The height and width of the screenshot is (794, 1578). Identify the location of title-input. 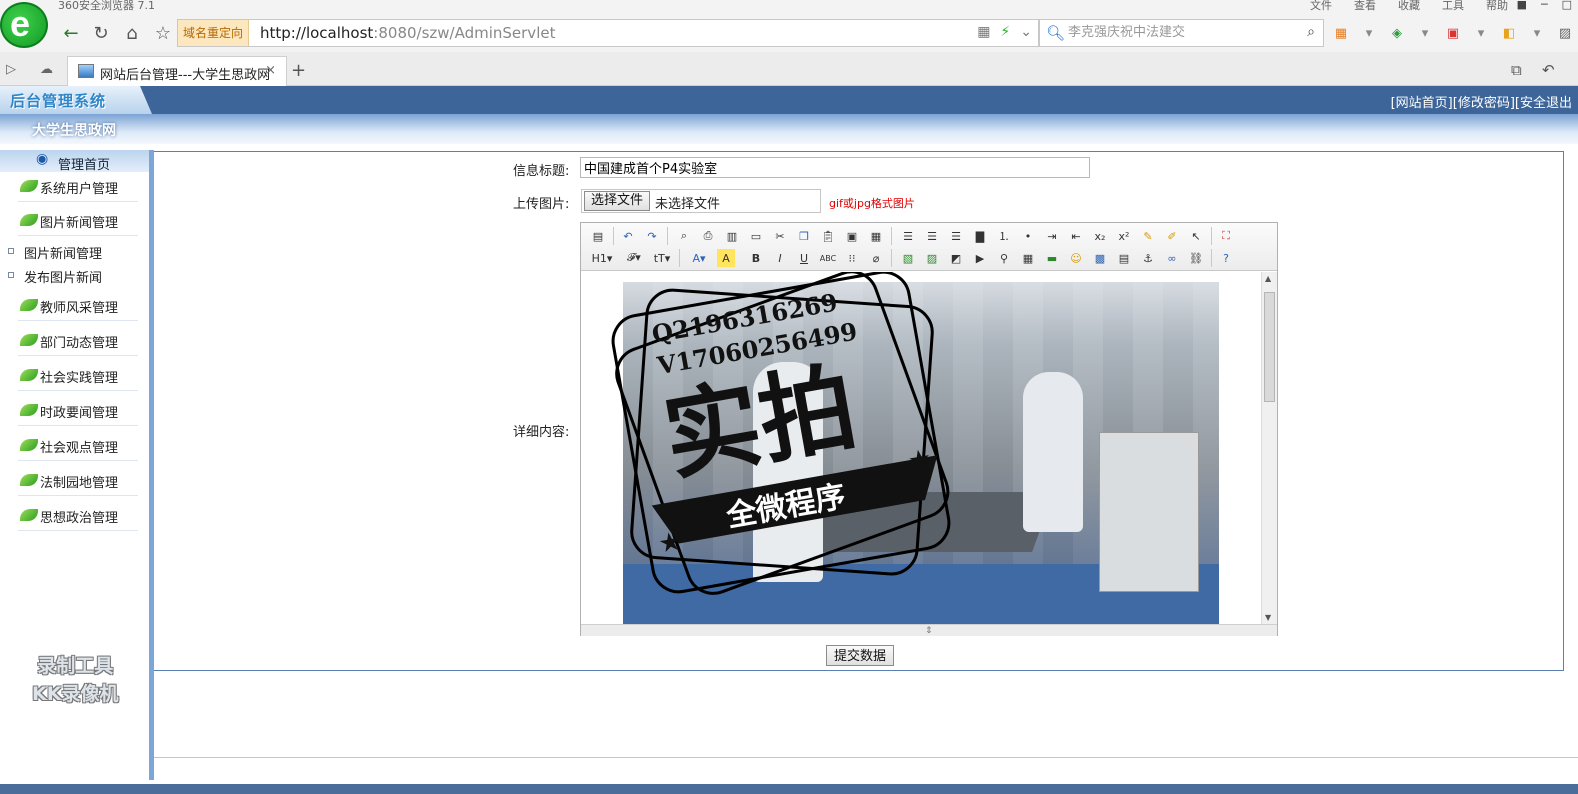
(835, 167).